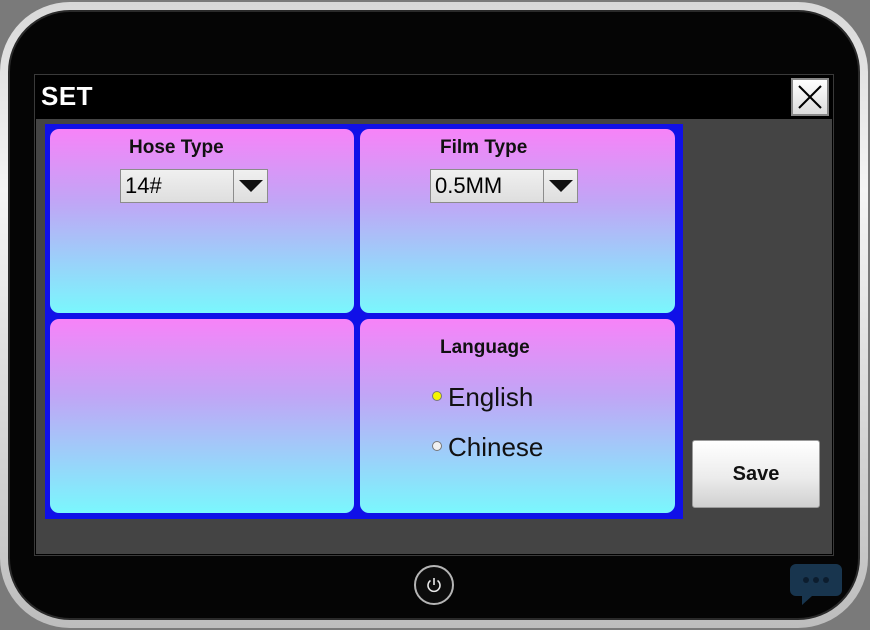  Describe the element at coordinates (469, 185) in the screenshot. I see `film-type-value: 0.5MM` at that location.